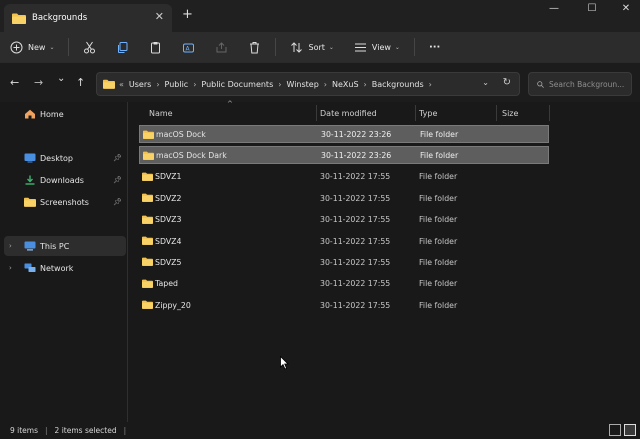 Image resolution: width=640 pixels, height=439 pixels. Describe the element at coordinates (428, 113) in the screenshot. I see `column-header-type: Type` at that location.